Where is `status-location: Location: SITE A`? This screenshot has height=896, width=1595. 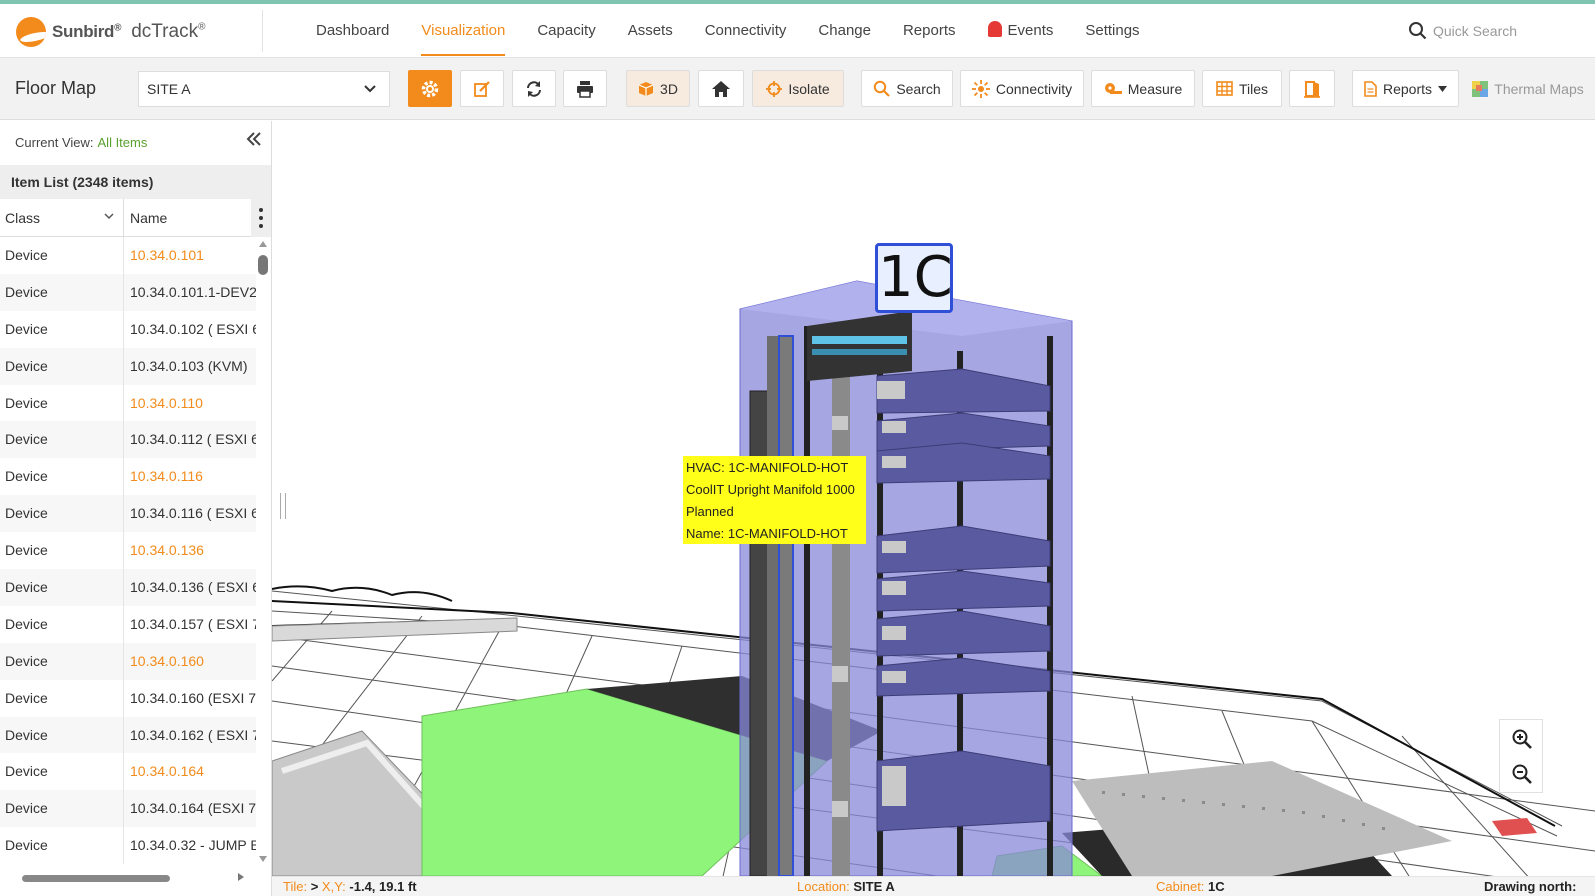
status-location: Location: SITE A is located at coordinates (846, 886).